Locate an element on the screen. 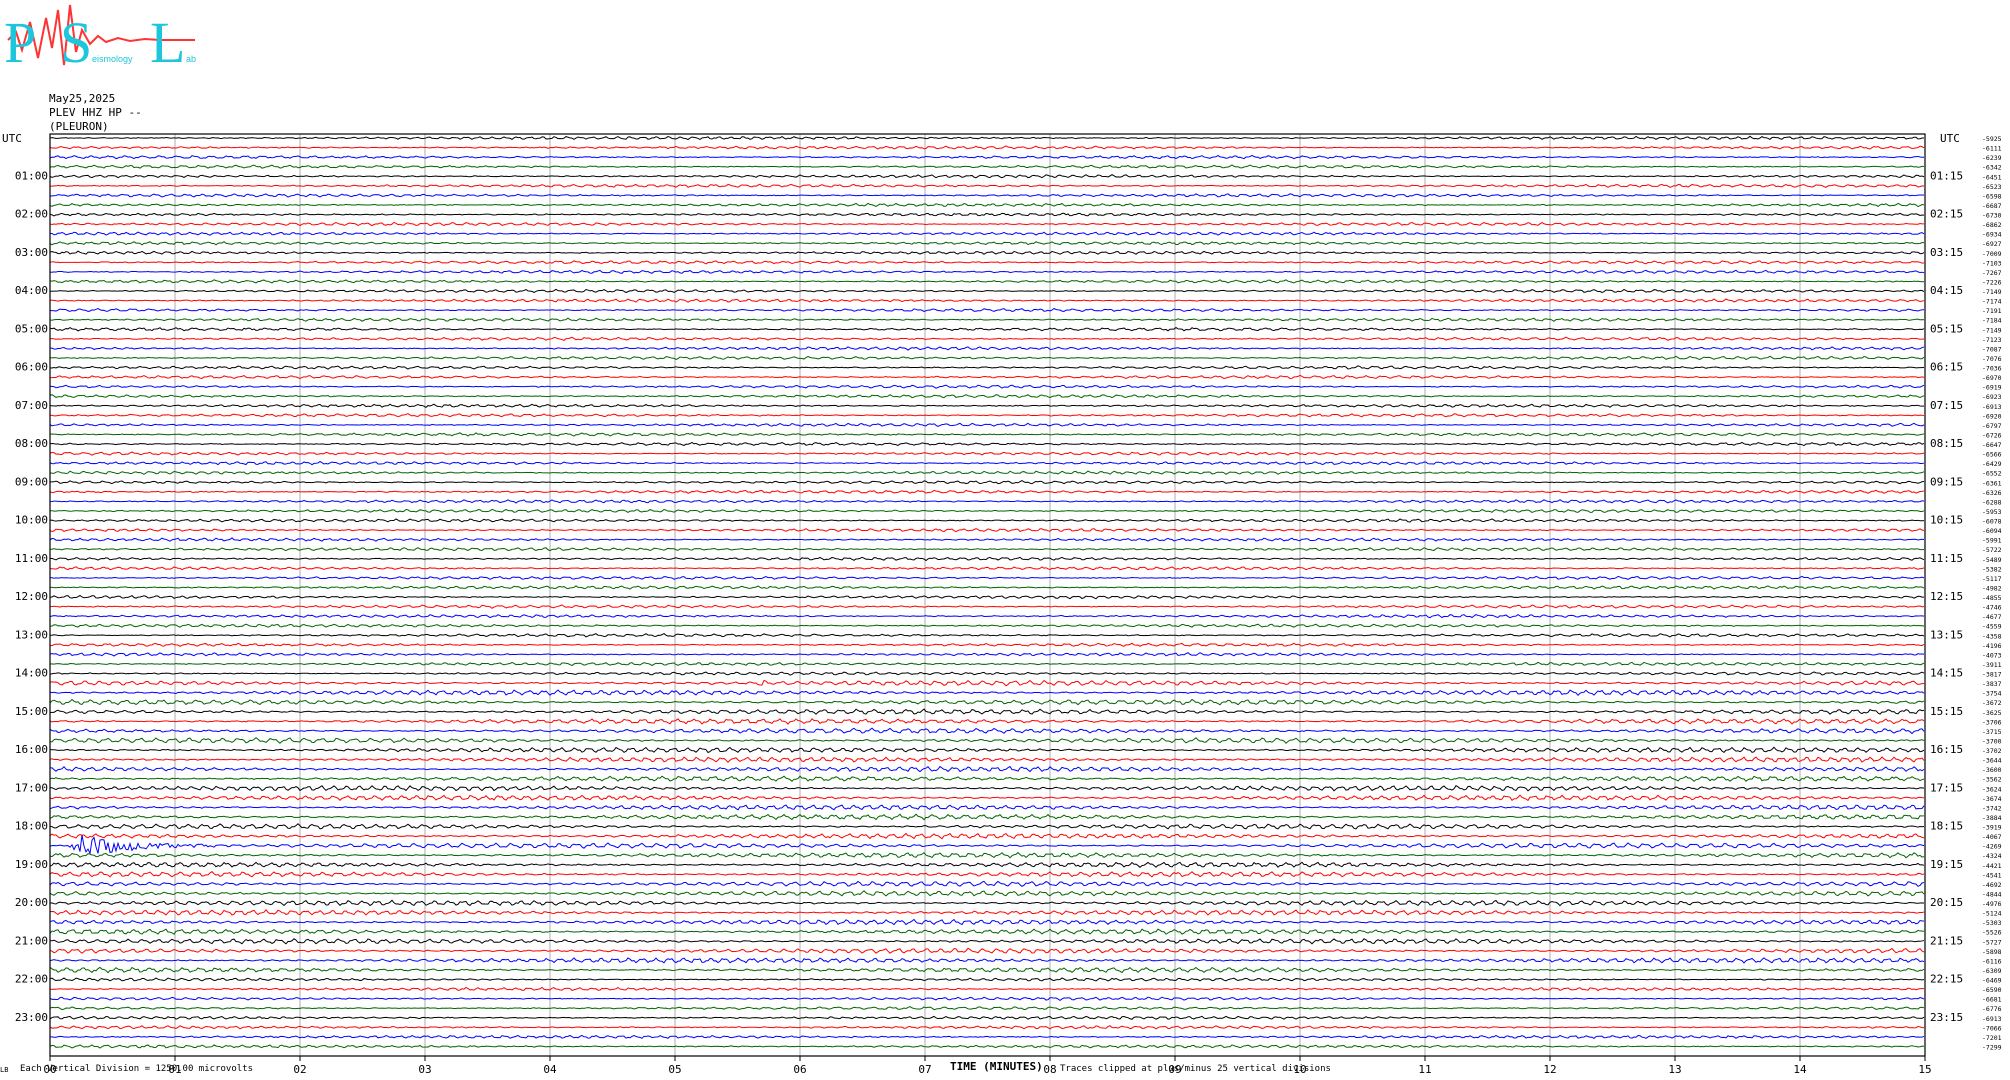 The width and height of the screenshot is (2010, 1080). trace-offset-label: -7123 is located at coordinates (1992, 340).